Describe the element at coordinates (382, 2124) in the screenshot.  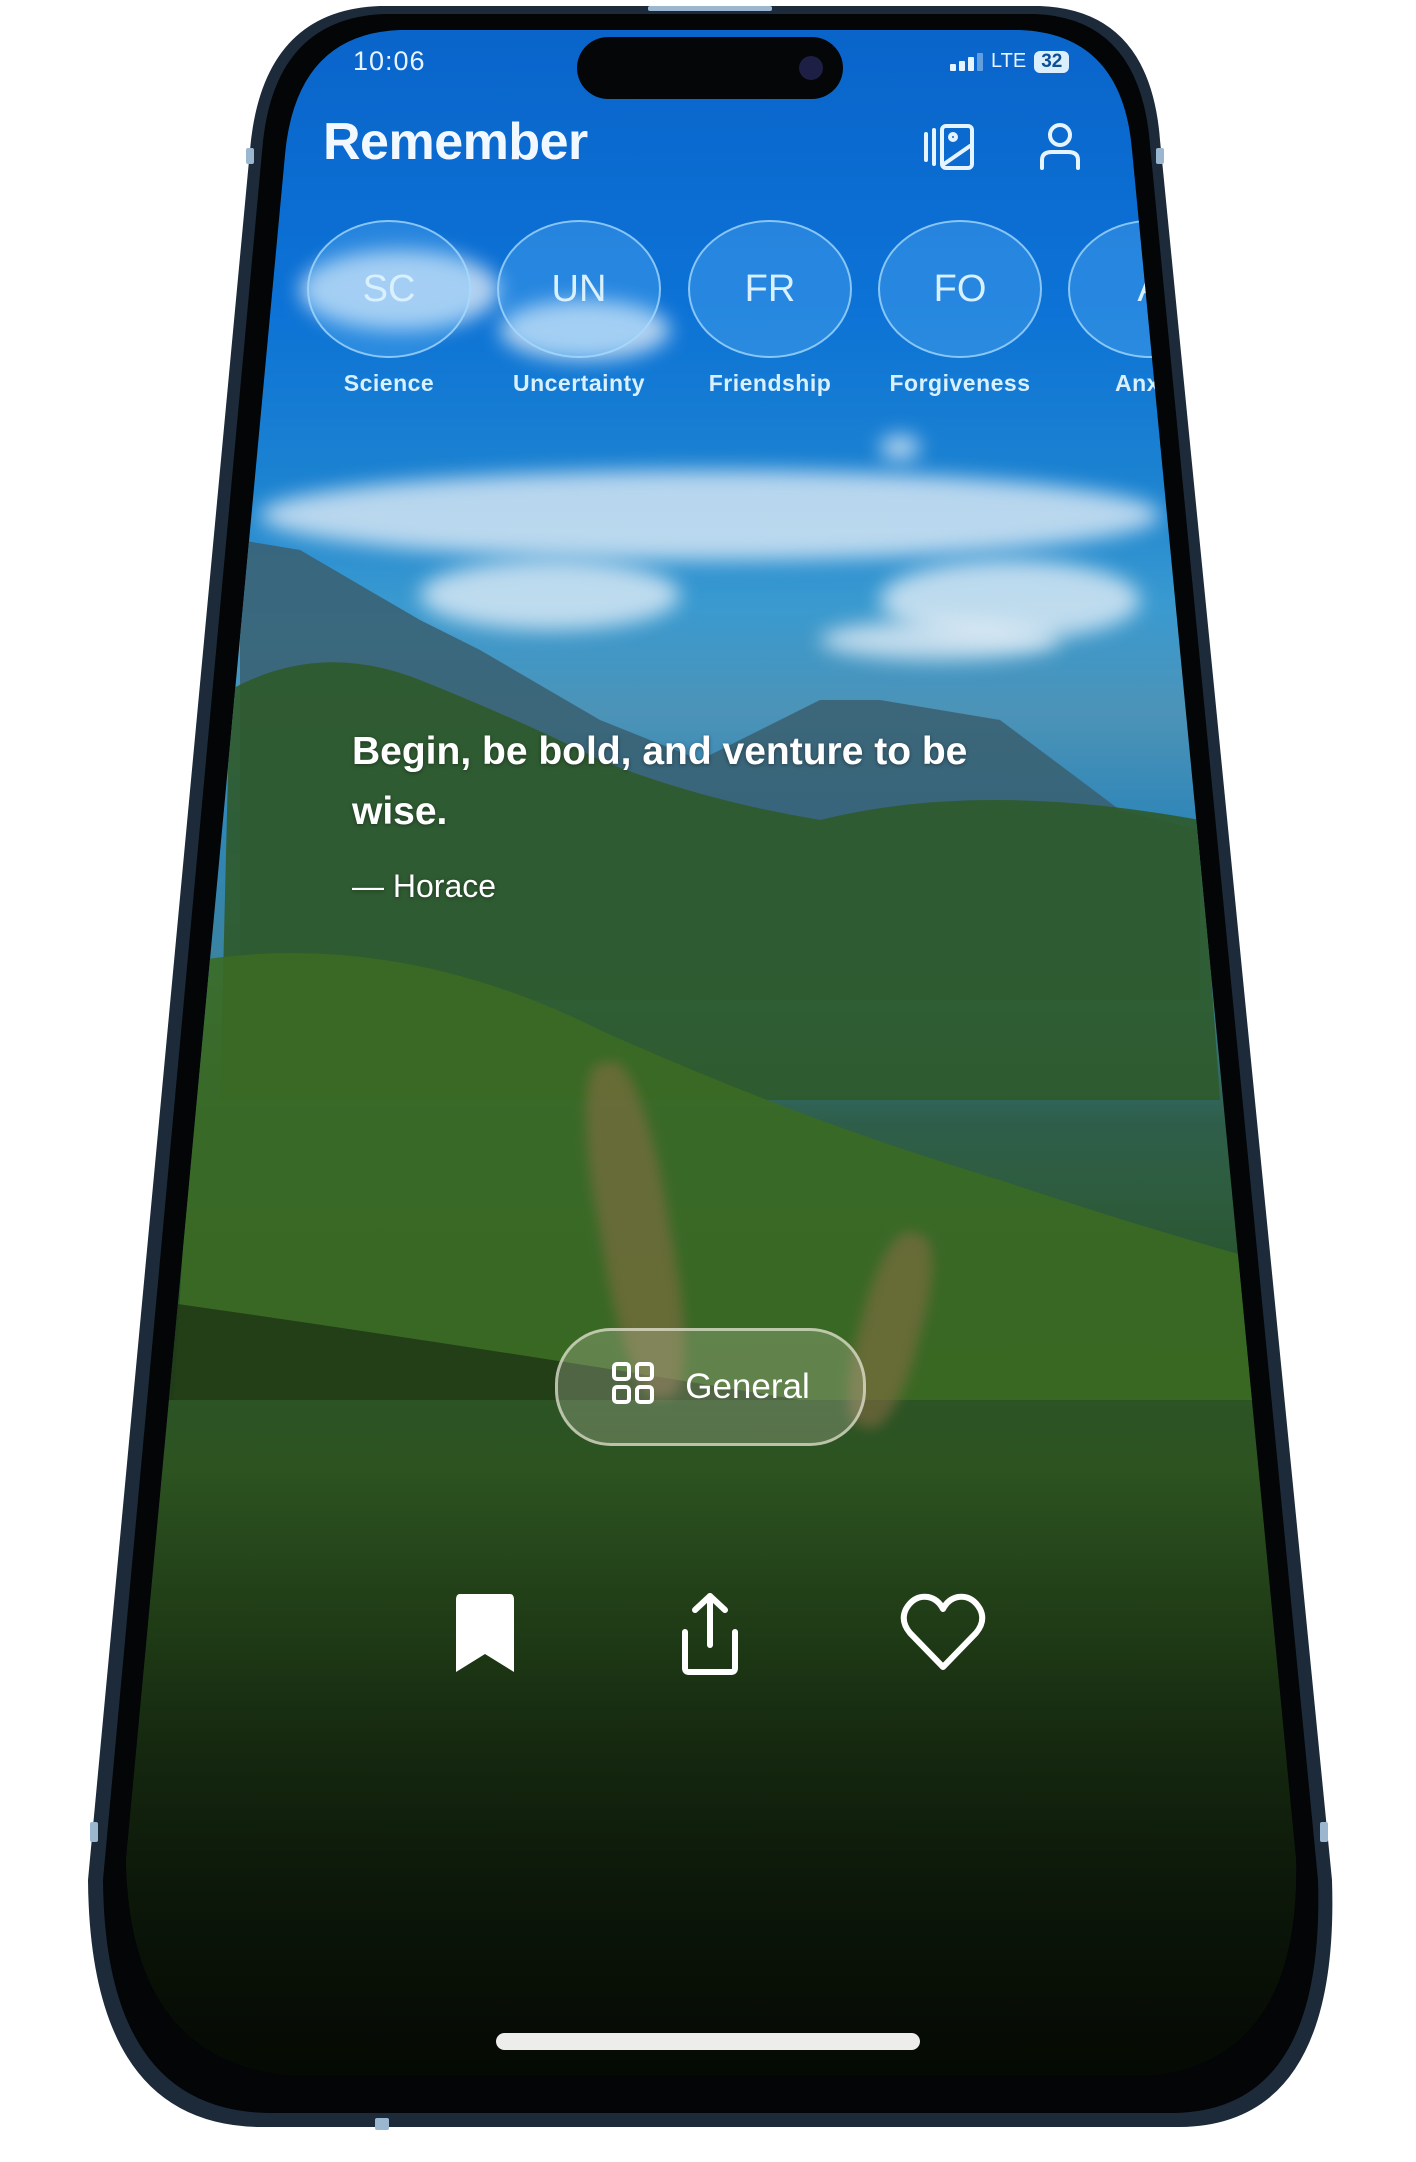
I see `antenna-band` at that location.